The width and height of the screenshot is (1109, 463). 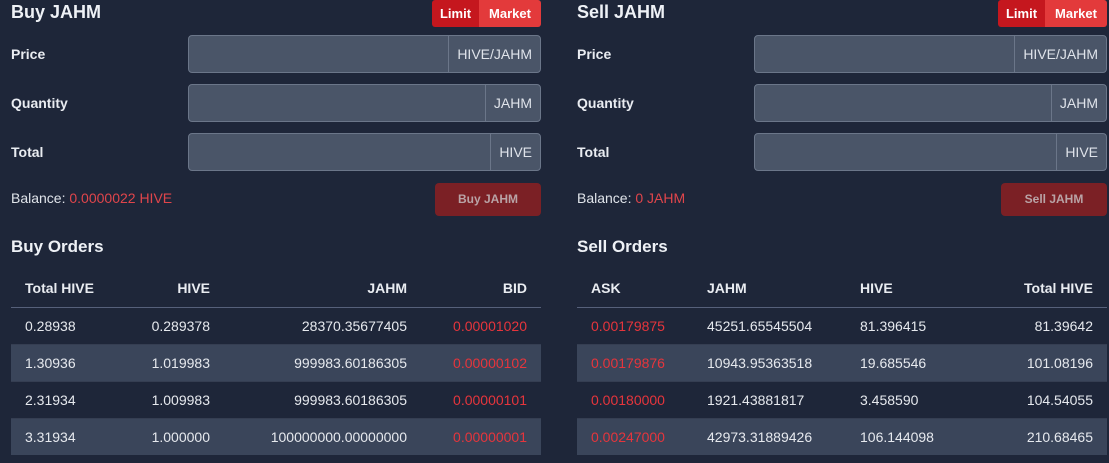 What do you see at coordinates (660, 198) in the screenshot?
I see `sell-balance-value: 0 JAHM` at bounding box center [660, 198].